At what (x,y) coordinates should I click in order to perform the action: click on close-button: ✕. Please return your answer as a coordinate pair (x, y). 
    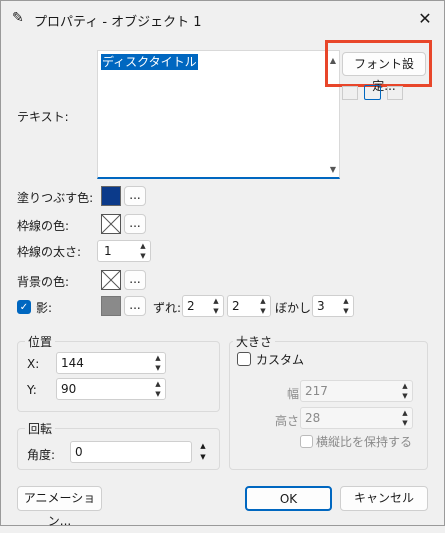
    Looking at the image, I should click on (425, 19).